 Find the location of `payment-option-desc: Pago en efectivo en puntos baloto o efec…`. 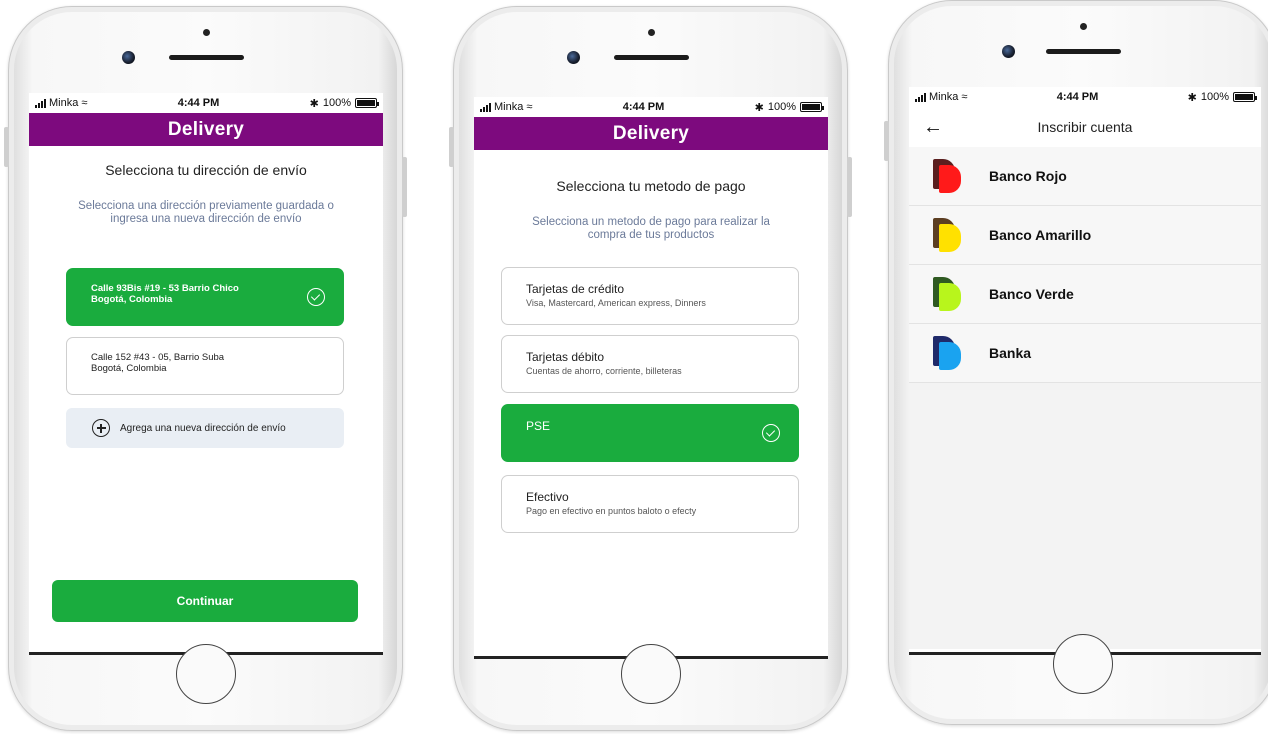

payment-option-desc: Pago en efectivo en puntos baloto o efec… is located at coordinates (611, 511).